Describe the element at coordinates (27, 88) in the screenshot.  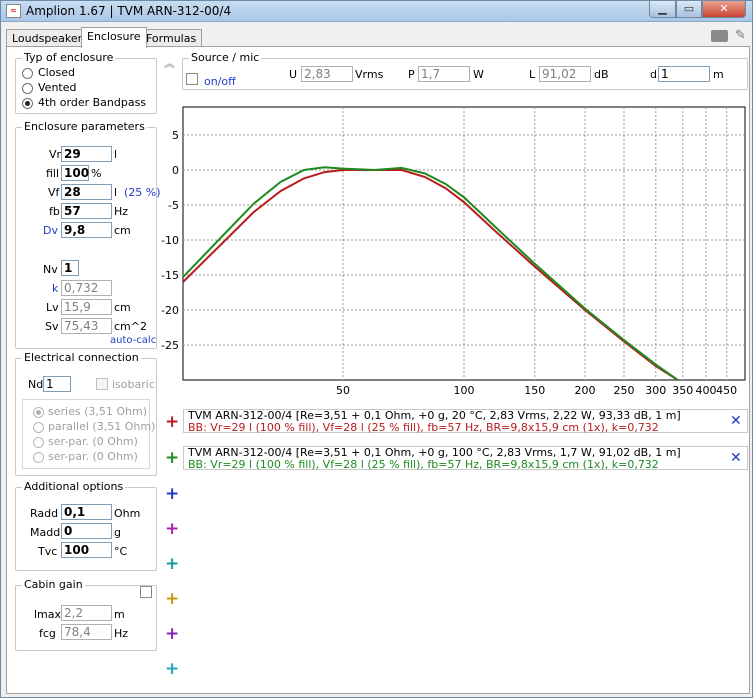
I see `radio-vented` at that location.